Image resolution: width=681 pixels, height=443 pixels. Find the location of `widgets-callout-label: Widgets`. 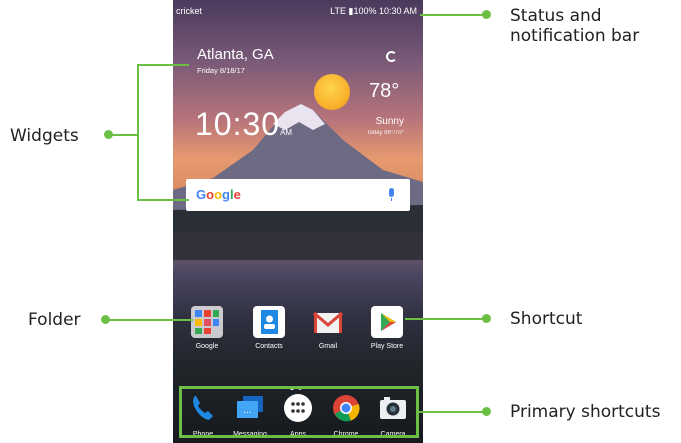

widgets-callout-label: Widgets is located at coordinates (44, 136).